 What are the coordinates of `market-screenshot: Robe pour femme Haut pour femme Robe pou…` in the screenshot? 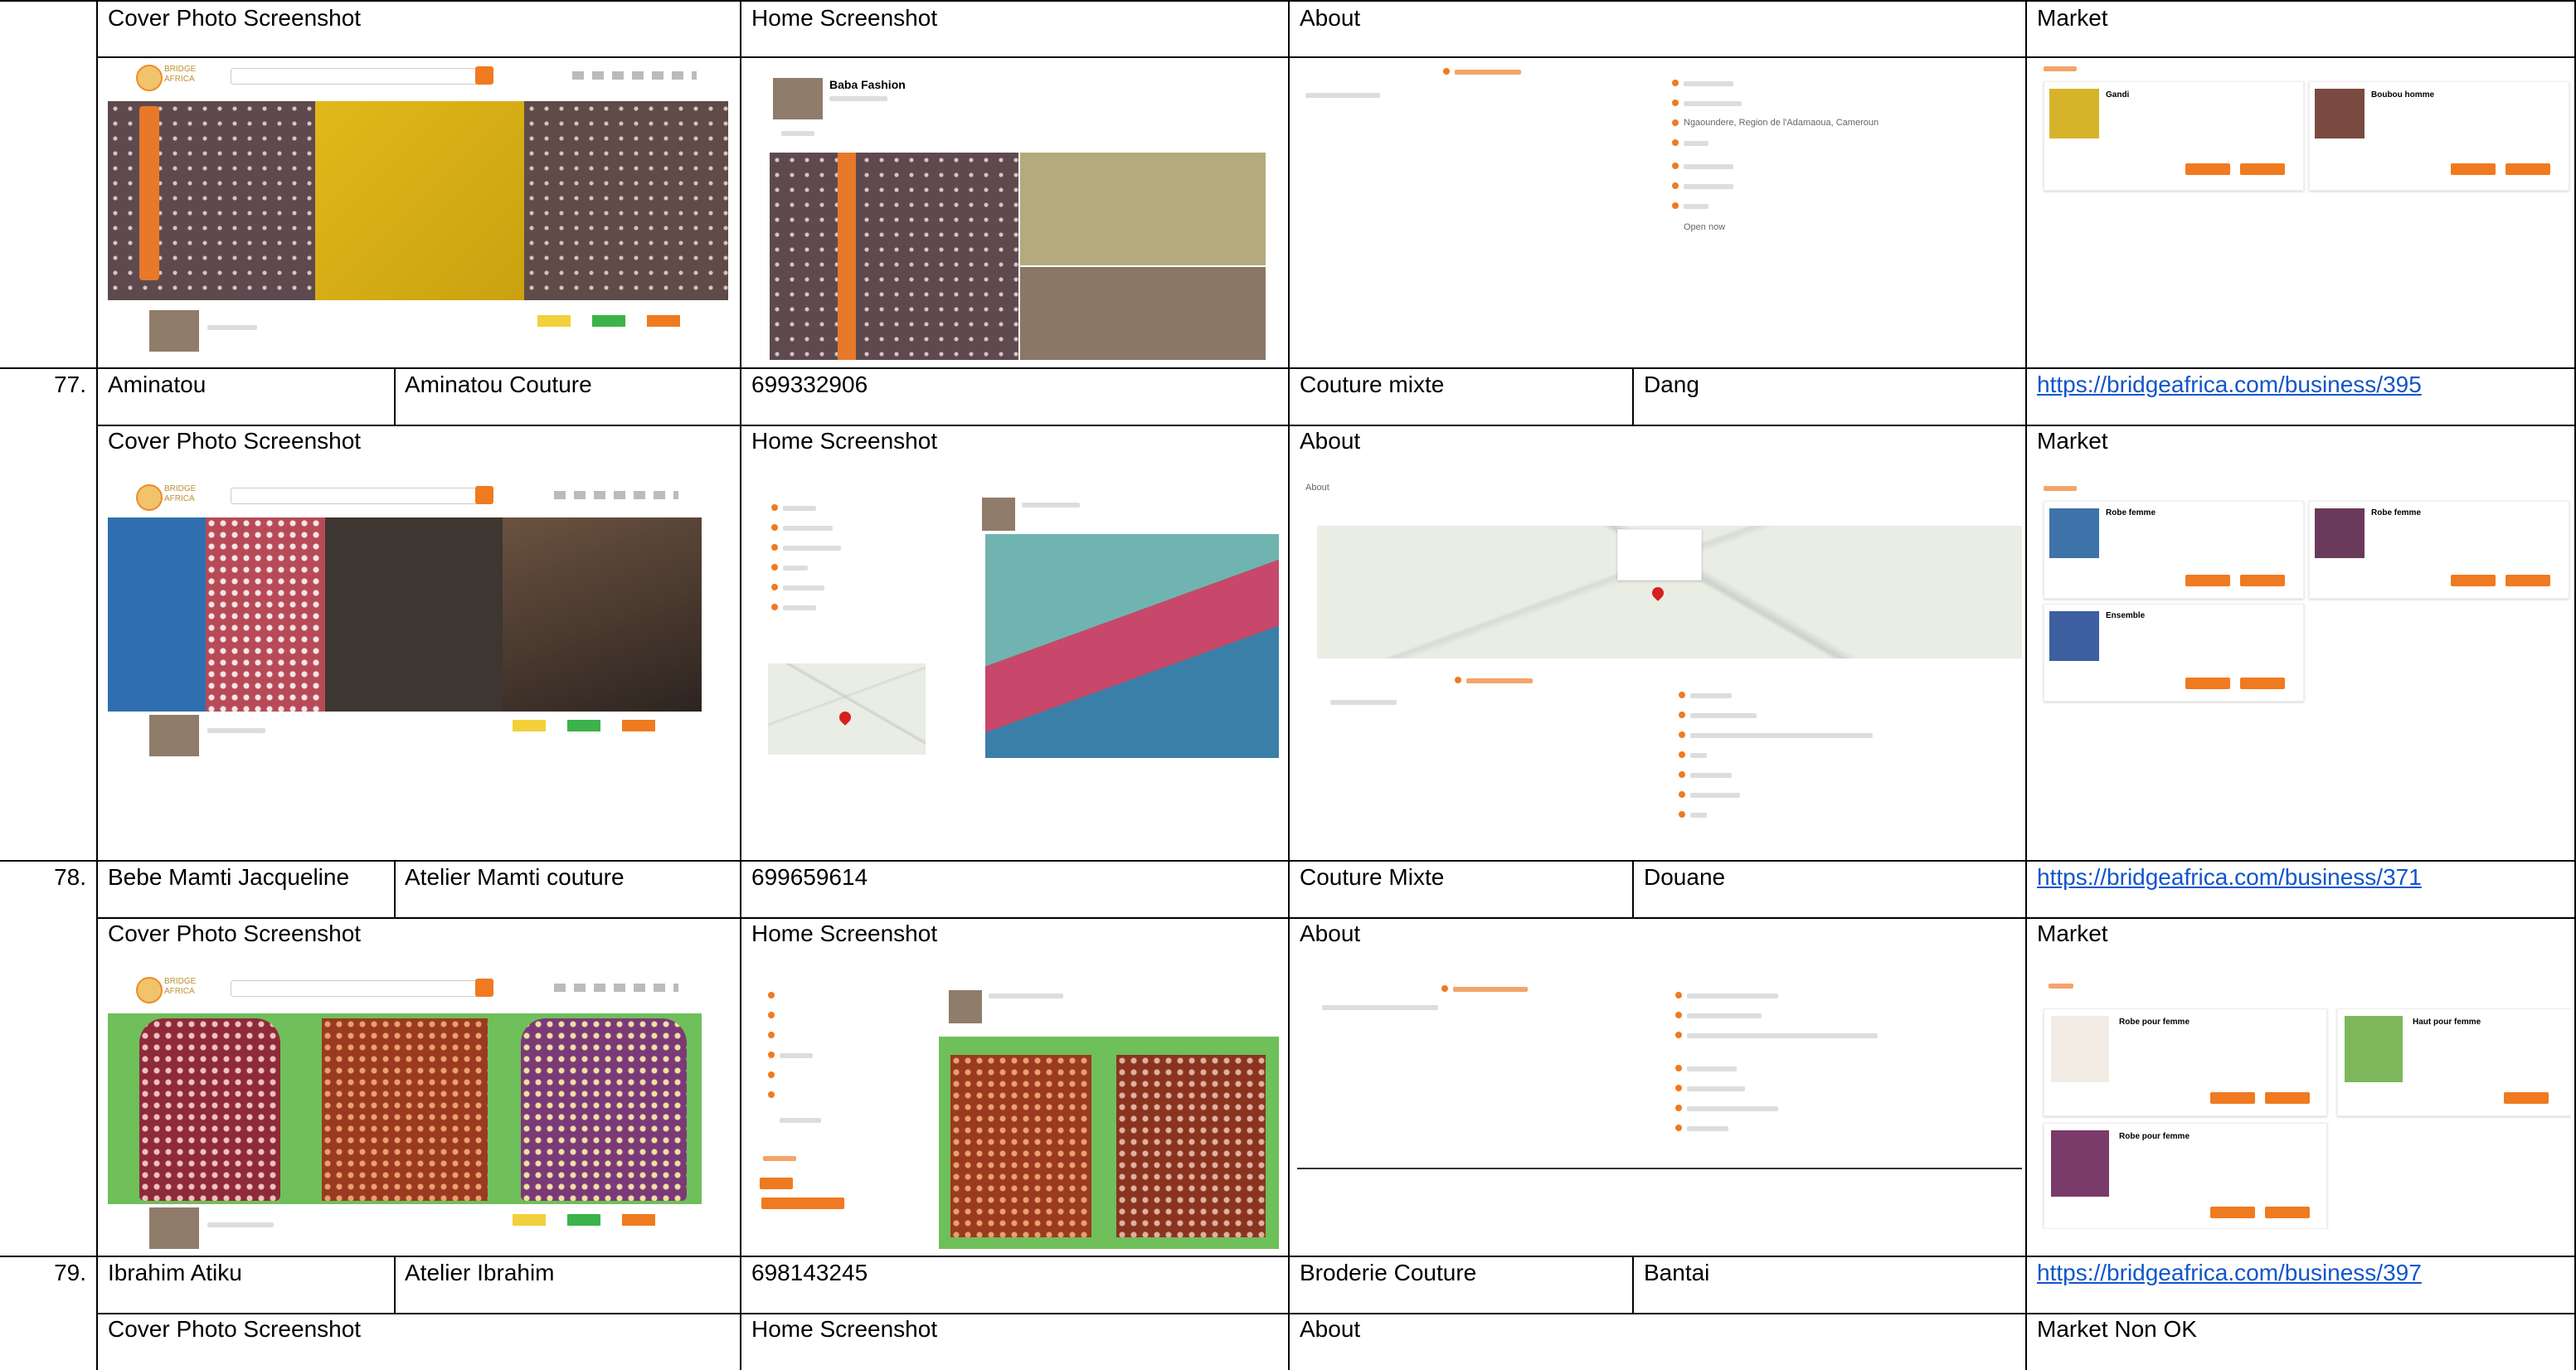 It's located at (2303, 1100).